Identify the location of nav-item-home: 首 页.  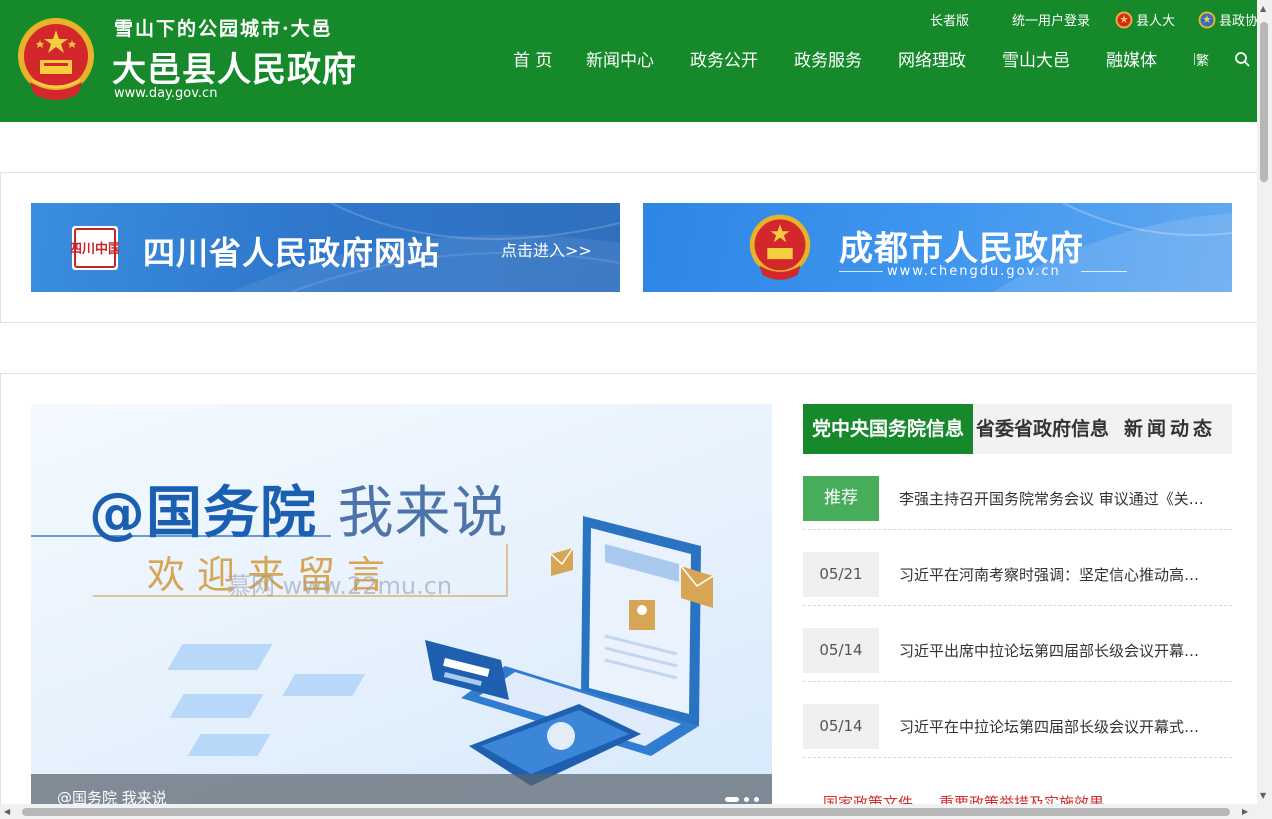
(532, 58).